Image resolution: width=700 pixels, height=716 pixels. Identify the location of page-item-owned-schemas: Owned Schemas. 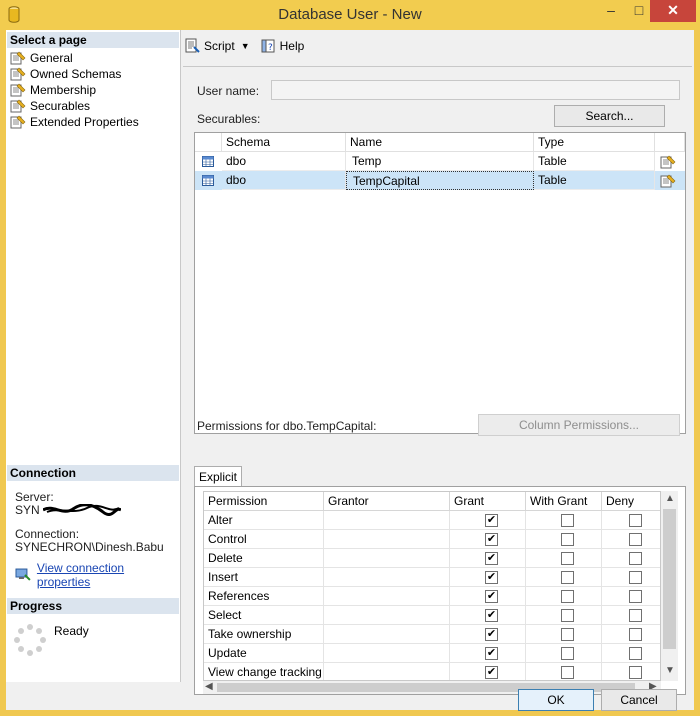
(74, 74).